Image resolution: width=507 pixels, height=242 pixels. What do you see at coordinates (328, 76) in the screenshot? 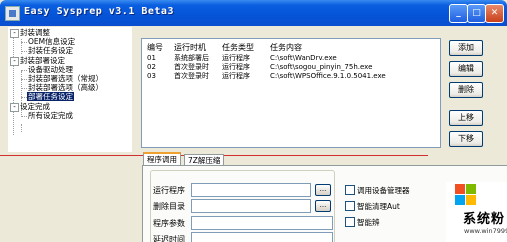
I see `task-content: C:\soft\WPSOffice.9.1.0.5041.exe` at bounding box center [328, 76].